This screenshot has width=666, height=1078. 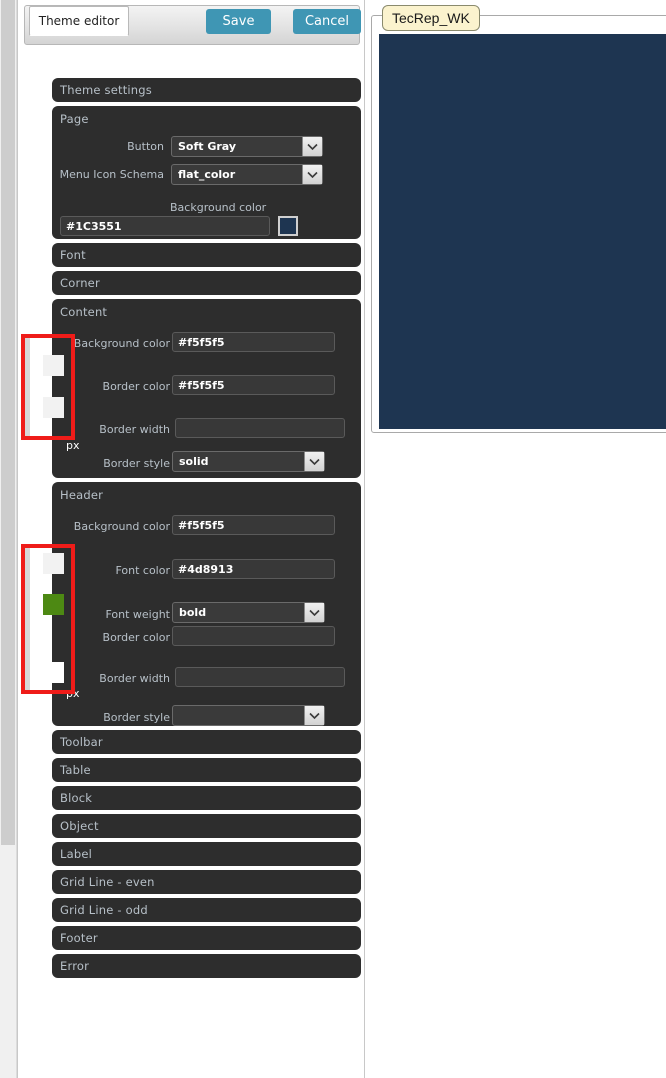 I want to click on accordion-label-footer: Footer, so click(x=79, y=938).